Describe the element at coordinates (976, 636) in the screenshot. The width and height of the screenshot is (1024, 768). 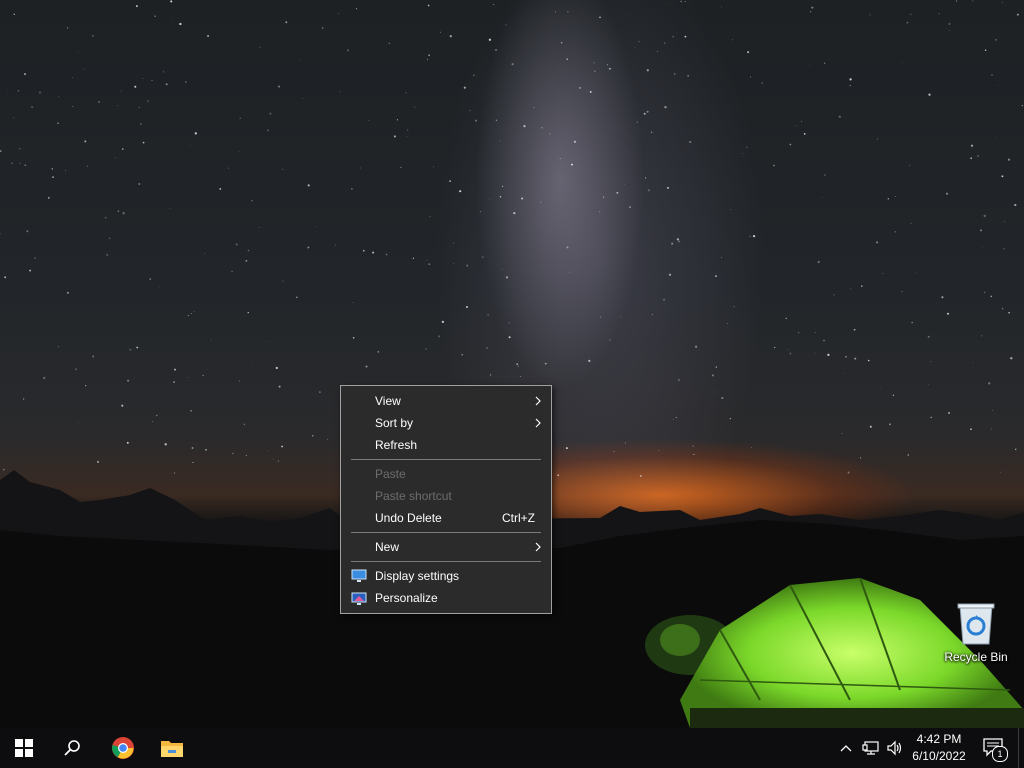
I see `recycle-bin-shortcut: Recycle Bin` at that location.